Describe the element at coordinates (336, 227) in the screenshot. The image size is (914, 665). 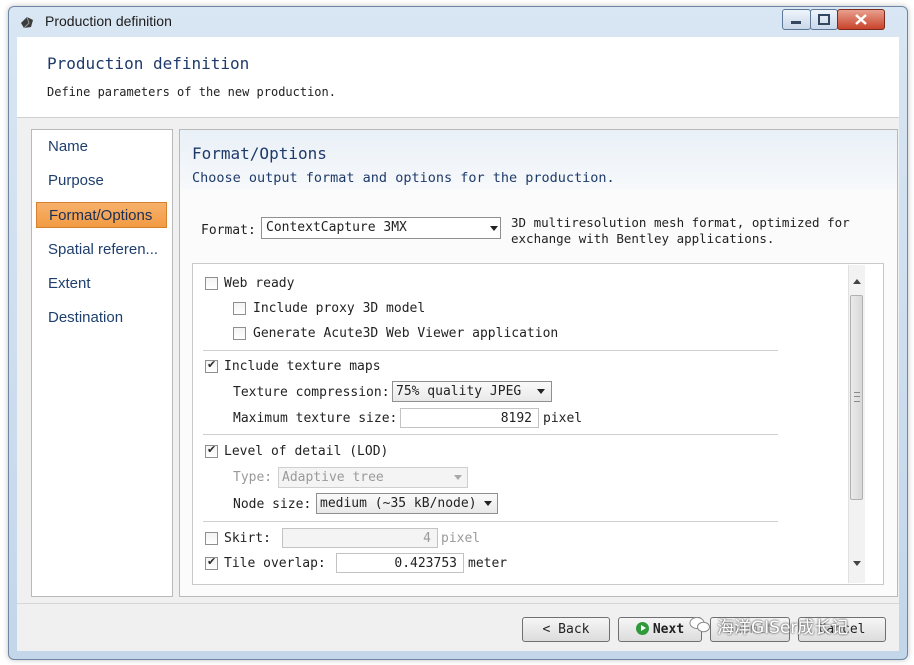
I see `format-select-value: ContextCapture 3MX` at that location.